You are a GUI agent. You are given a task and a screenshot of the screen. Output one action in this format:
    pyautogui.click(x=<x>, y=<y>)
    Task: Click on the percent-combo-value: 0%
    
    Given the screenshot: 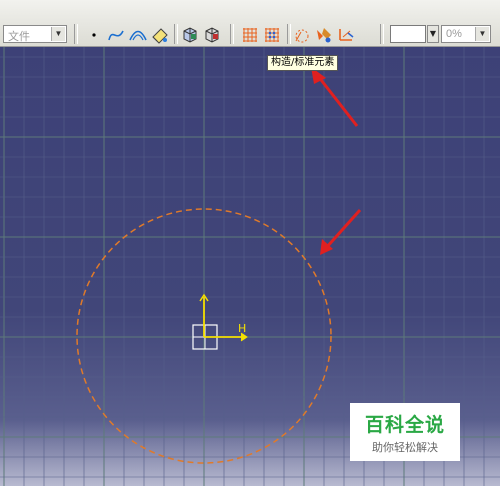 What is the action you would take?
    pyautogui.click(x=454, y=34)
    